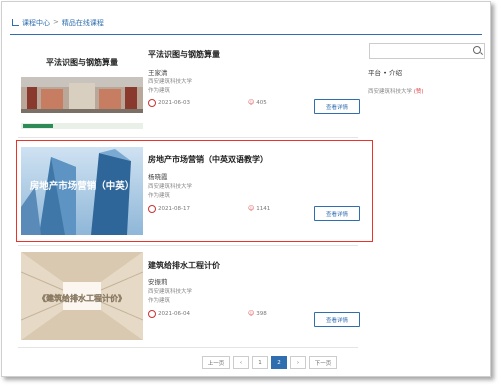  Describe the element at coordinates (184, 265) in the screenshot. I see `course-title: 建筑给排水工程计价` at that location.